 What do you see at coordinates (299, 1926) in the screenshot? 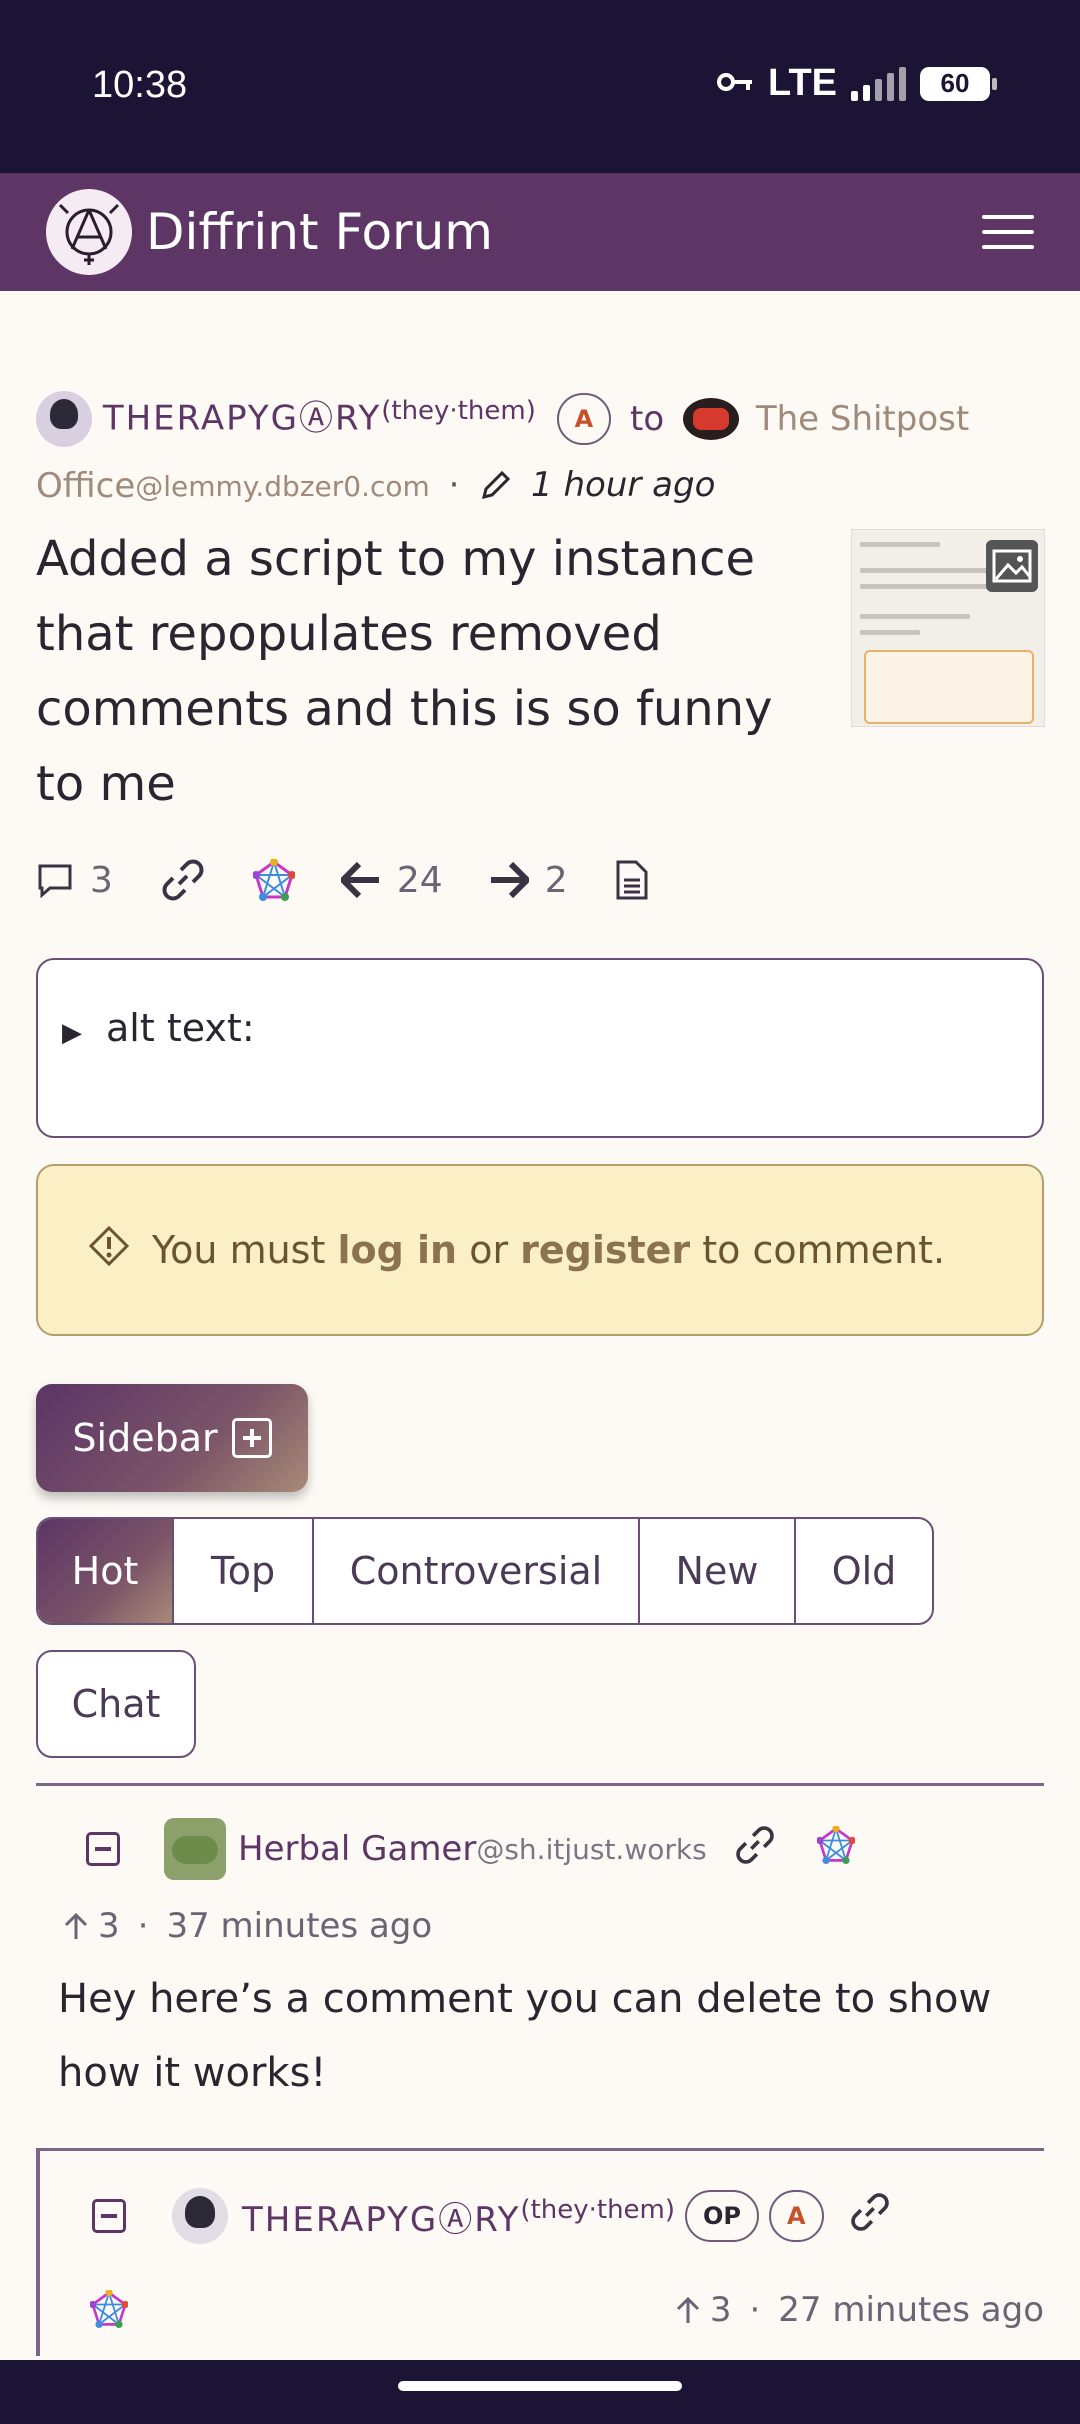
I see `comment-time: 37 minutes ago` at bounding box center [299, 1926].